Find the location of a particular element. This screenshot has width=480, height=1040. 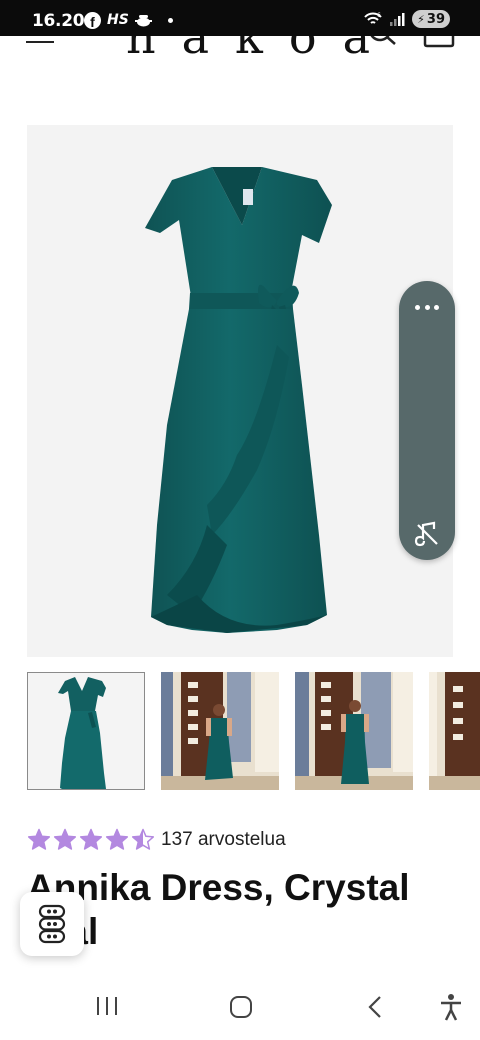

chat-button is located at coordinates (52, 924).